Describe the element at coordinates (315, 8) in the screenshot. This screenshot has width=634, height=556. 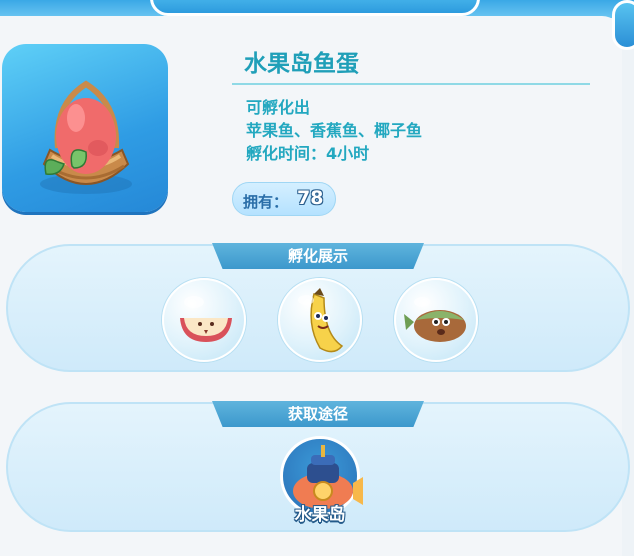
I see `top-tab` at that location.